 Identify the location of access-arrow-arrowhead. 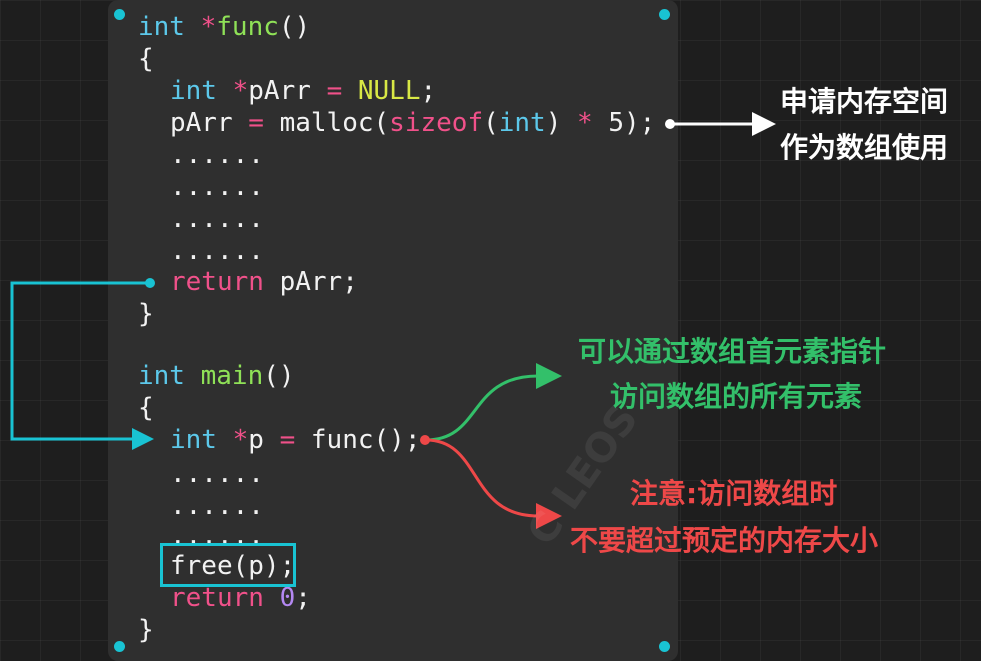
(549, 376).